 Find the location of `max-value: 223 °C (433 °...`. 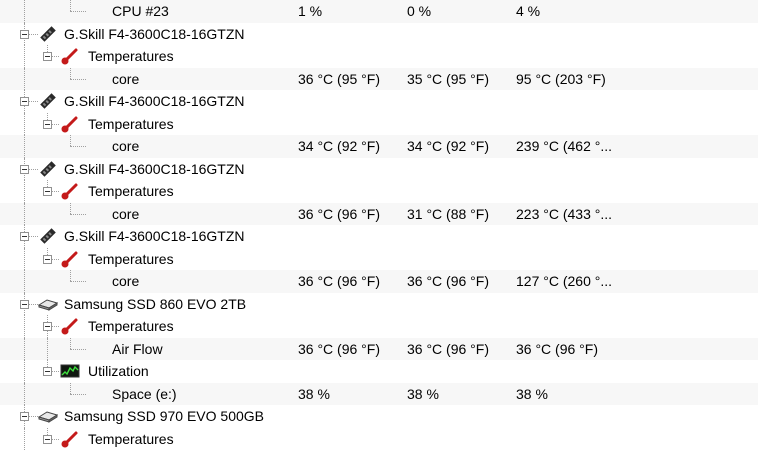

max-value: 223 °C (433 °... is located at coordinates (564, 214).